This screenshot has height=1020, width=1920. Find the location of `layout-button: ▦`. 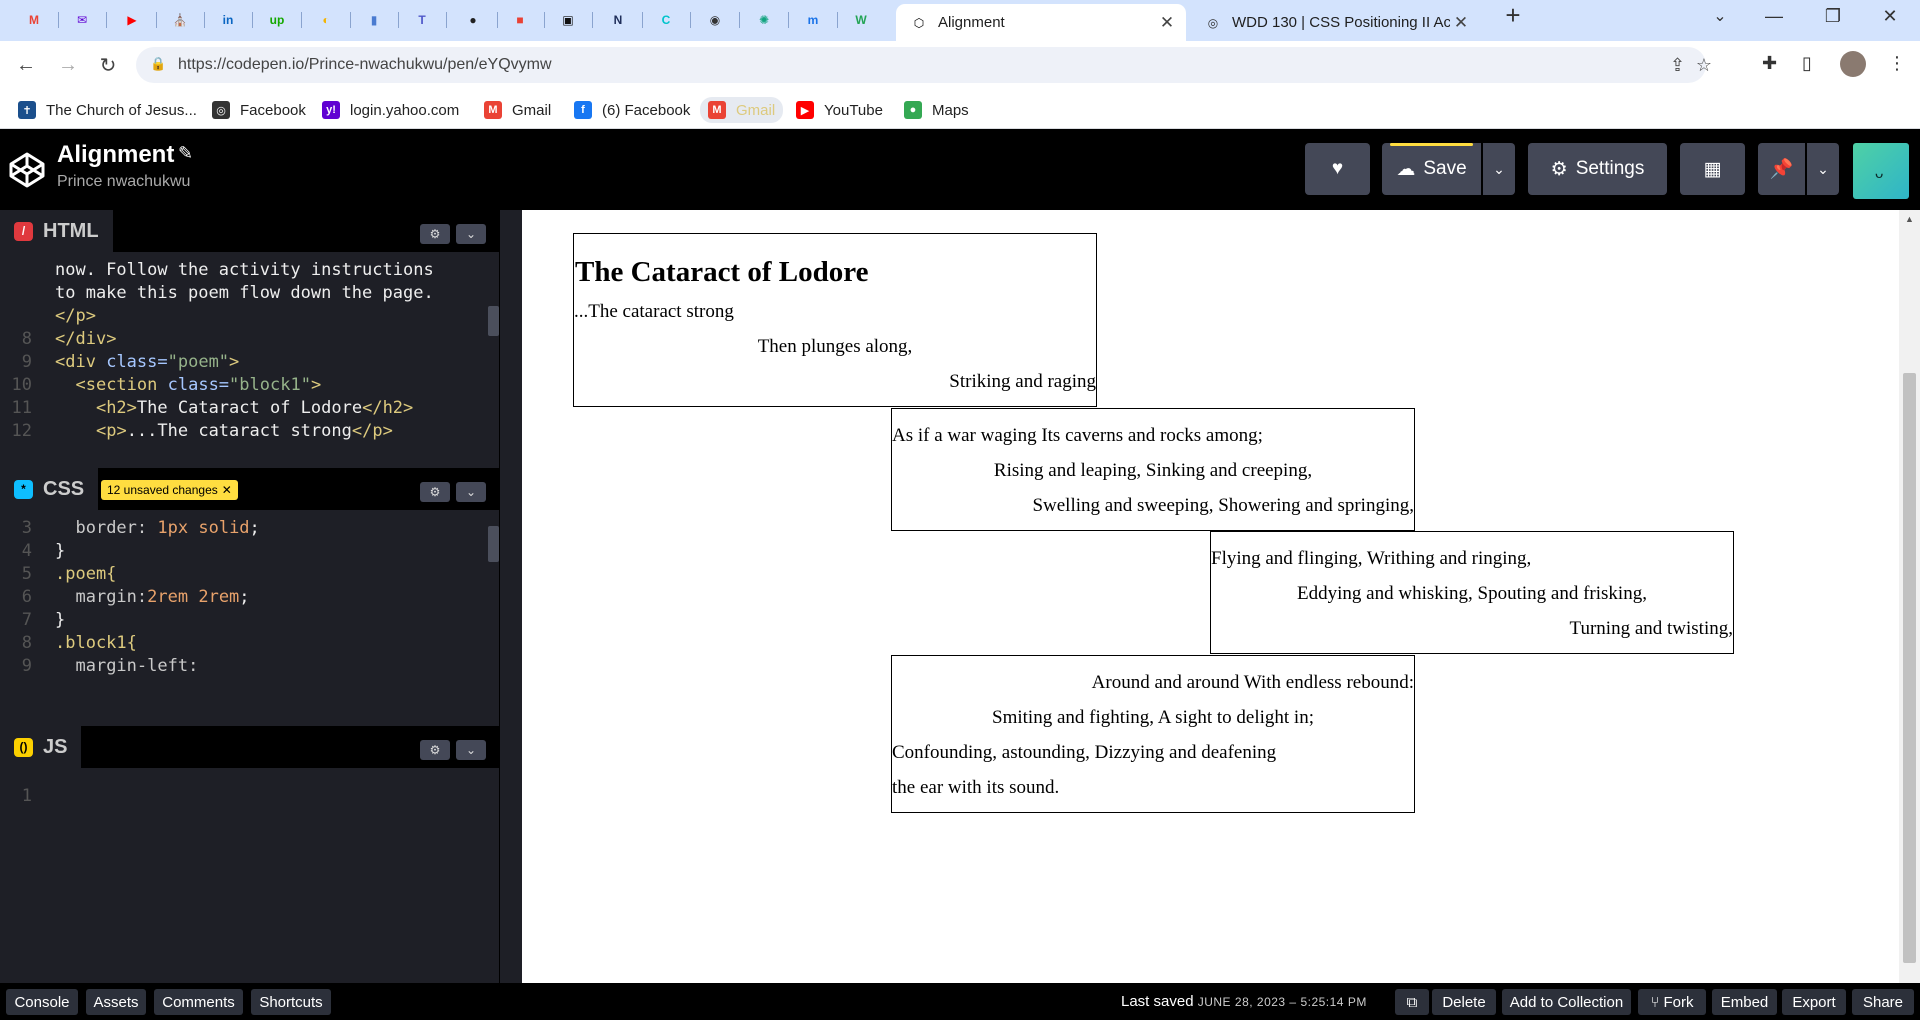

layout-button: ▦ is located at coordinates (1712, 169).